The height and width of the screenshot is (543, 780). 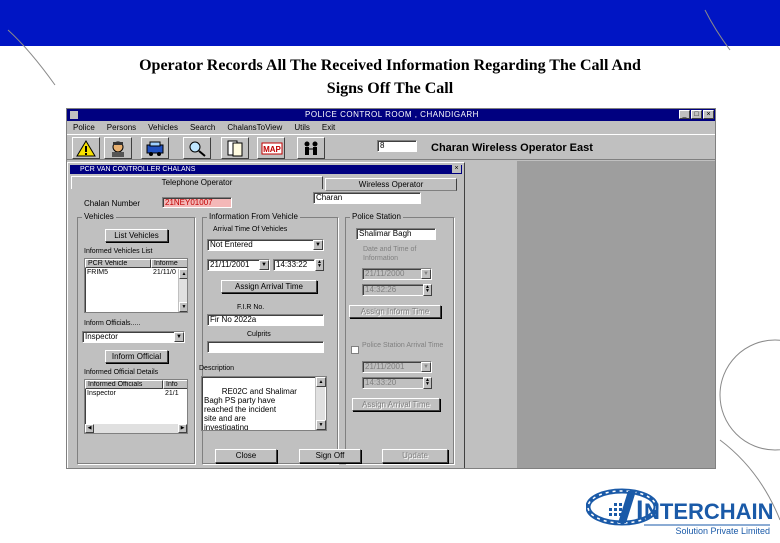 What do you see at coordinates (427, 383) in the screenshot?
I see `ps-arrival-time-spinner: ▲ ▼` at bounding box center [427, 383].